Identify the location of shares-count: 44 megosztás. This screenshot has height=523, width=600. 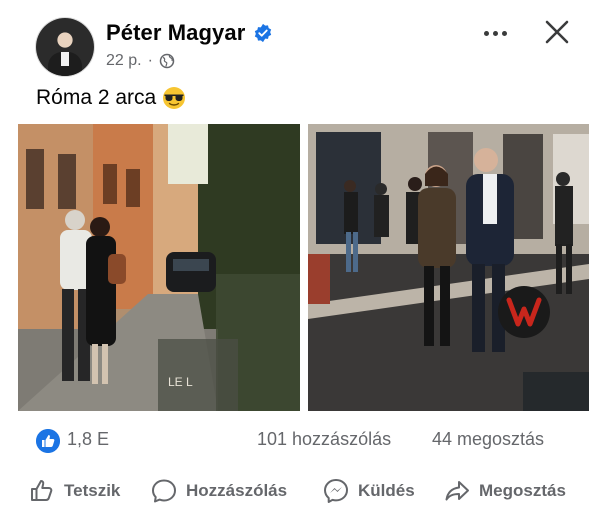
(488, 439).